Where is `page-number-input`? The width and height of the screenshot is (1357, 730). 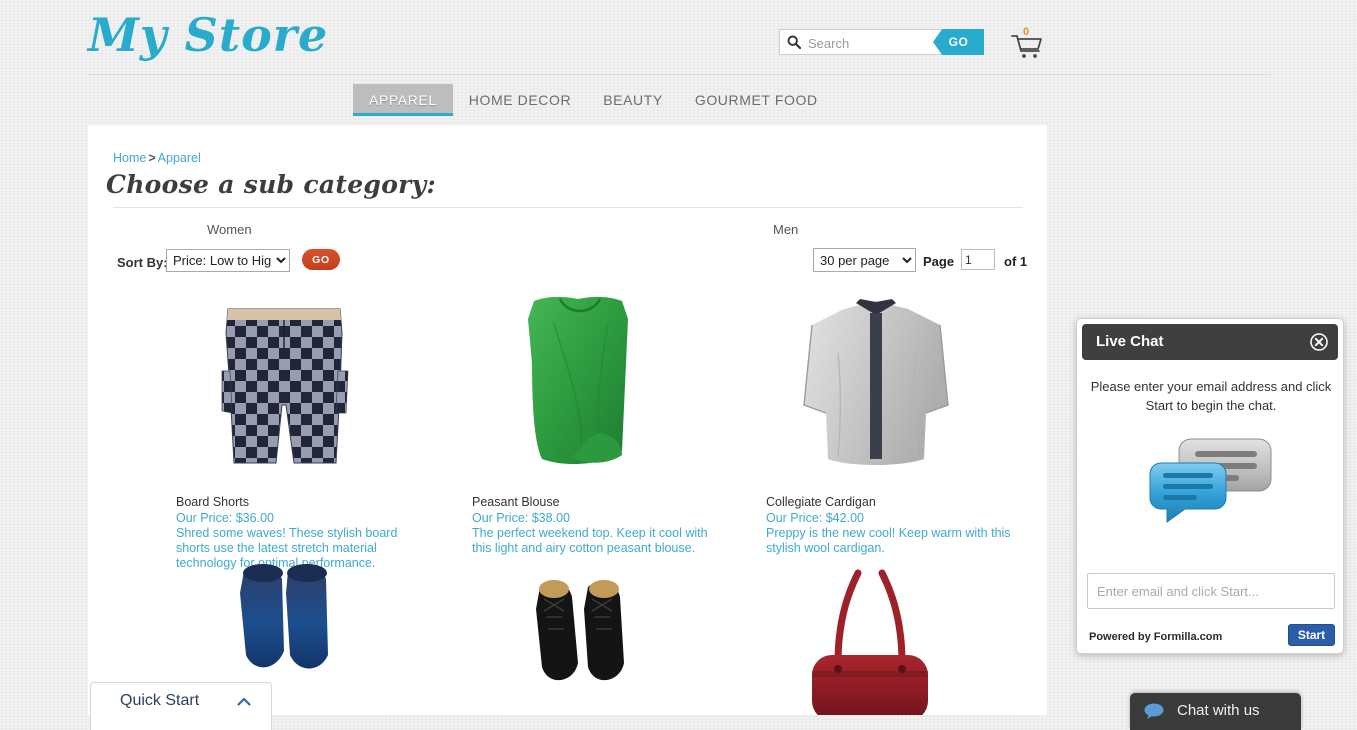
page-number-input is located at coordinates (978, 259).